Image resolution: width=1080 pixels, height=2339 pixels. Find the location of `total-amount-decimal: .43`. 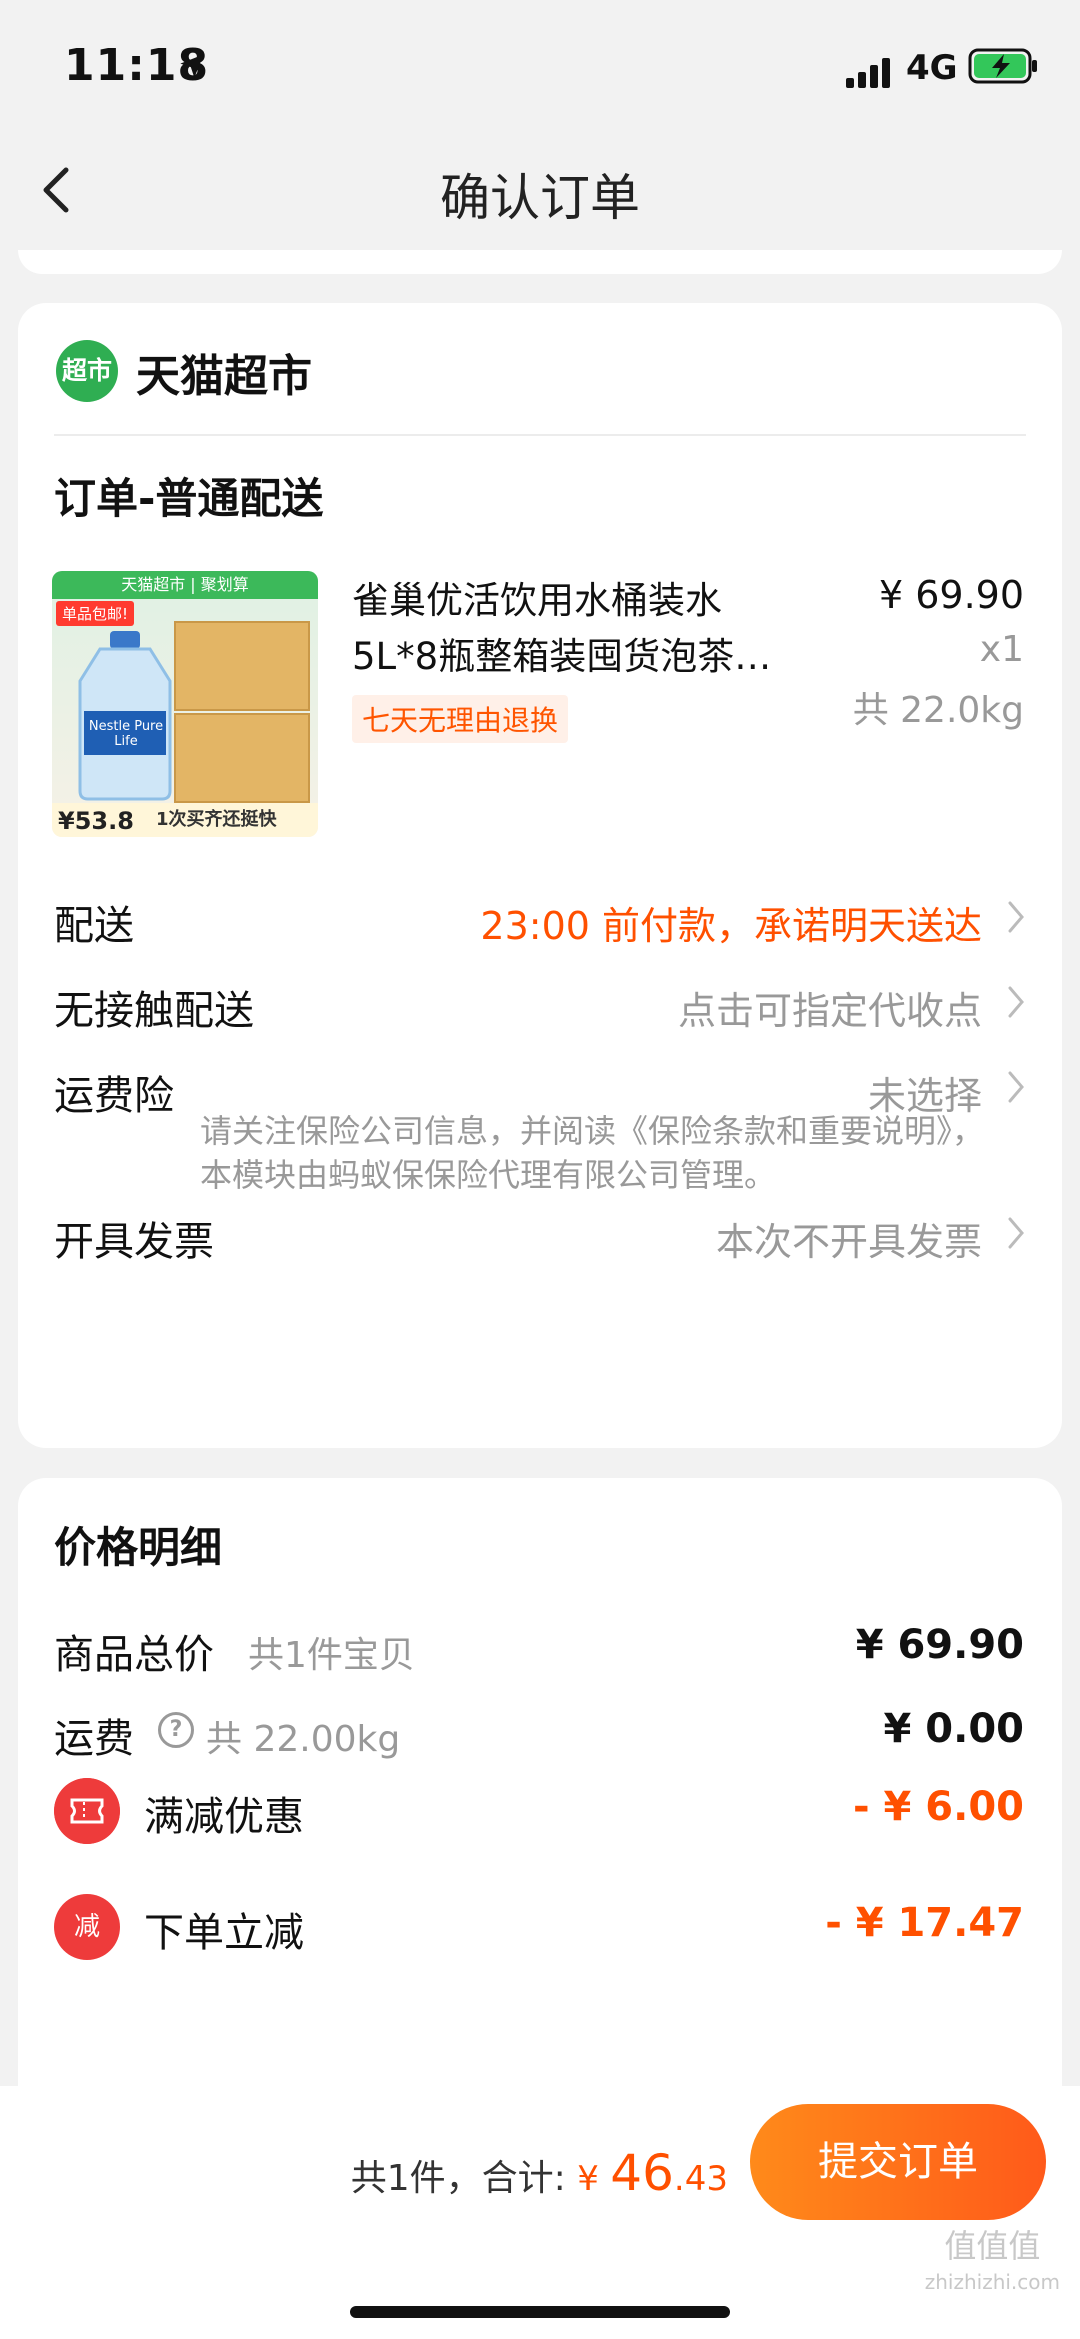

total-amount-decimal: .43 is located at coordinates (700, 2179).